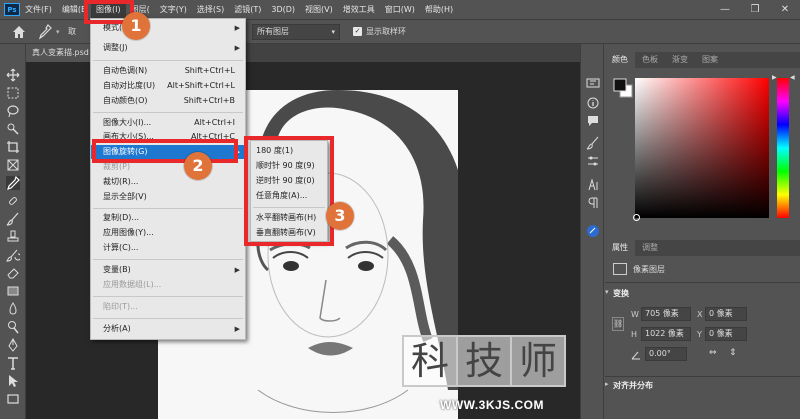  What do you see at coordinates (666, 354) in the screenshot?
I see `angle-field: 0.00°` at bounding box center [666, 354].